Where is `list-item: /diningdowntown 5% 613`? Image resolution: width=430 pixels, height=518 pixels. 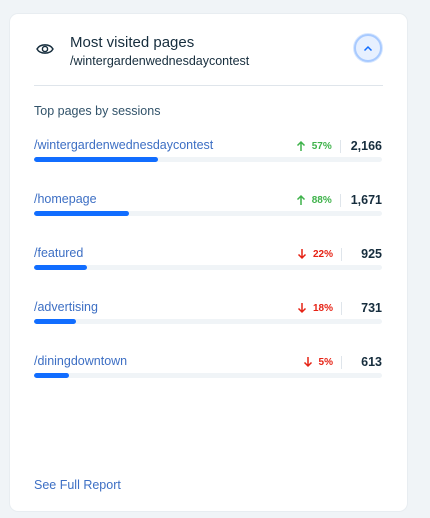 list-item: /diningdowntown 5% 613 is located at coordinates (208, 374).